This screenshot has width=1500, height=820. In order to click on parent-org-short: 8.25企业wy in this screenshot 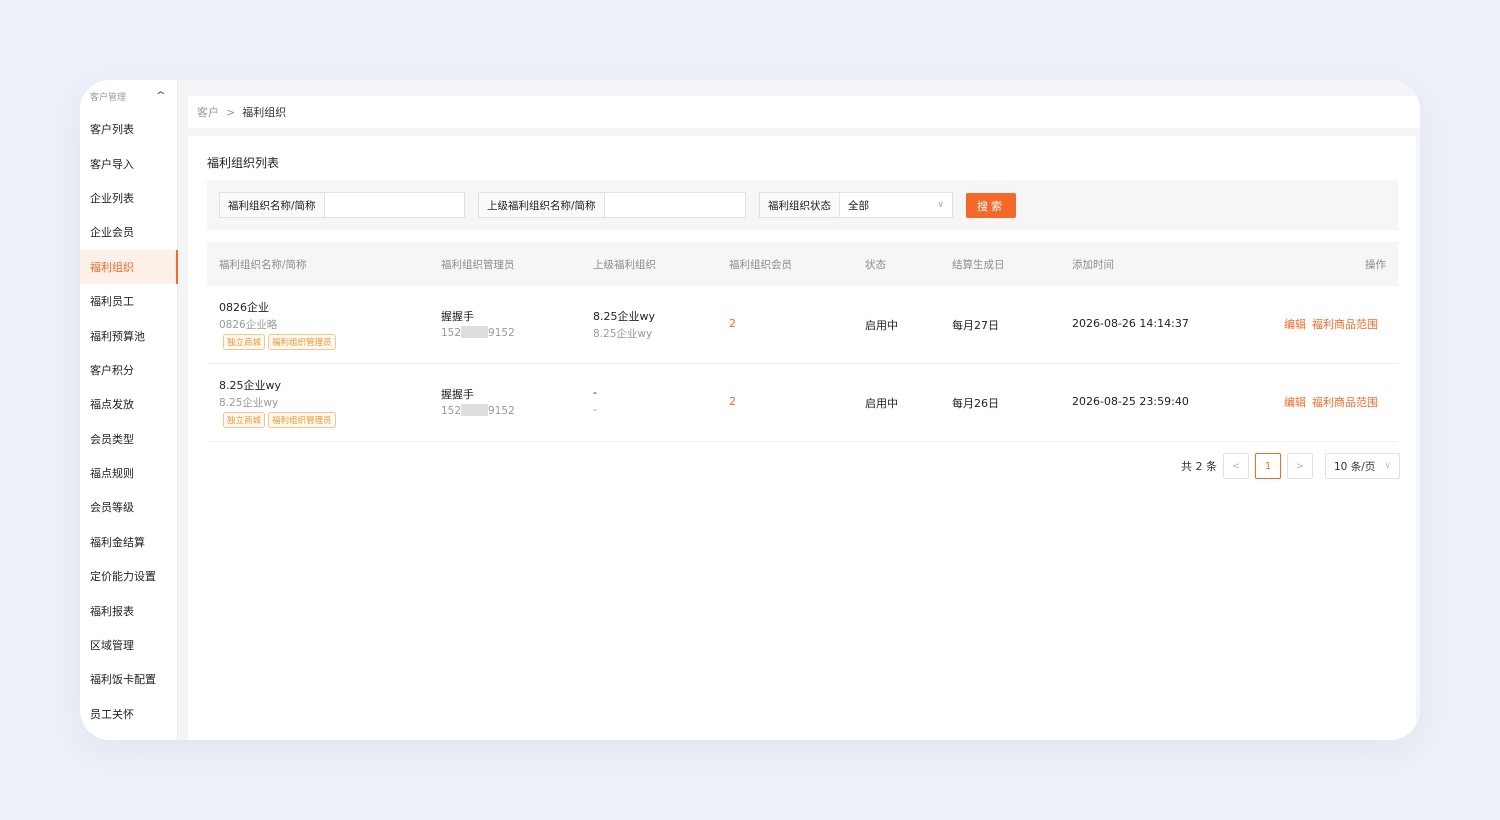, I will do `click(623, 334)`.